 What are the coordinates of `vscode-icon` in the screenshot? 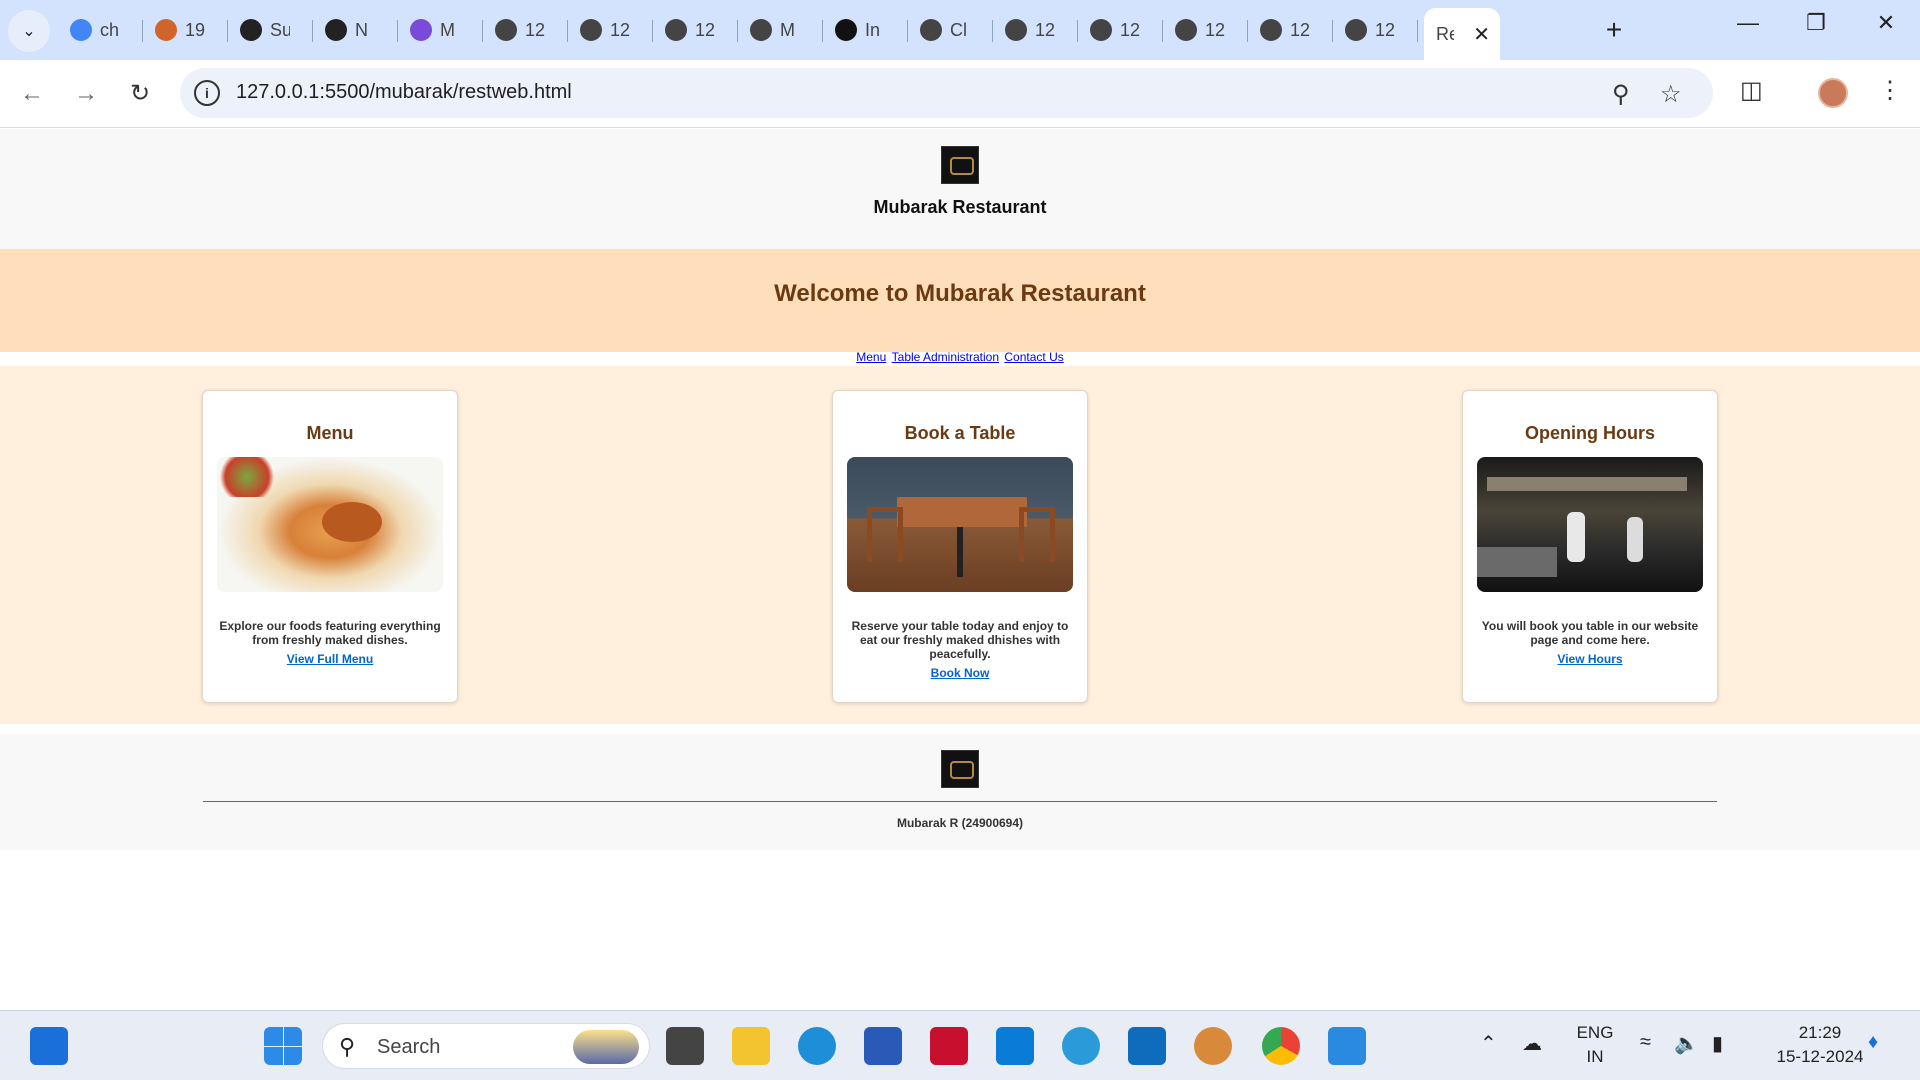 It's located at (1347, 1046).